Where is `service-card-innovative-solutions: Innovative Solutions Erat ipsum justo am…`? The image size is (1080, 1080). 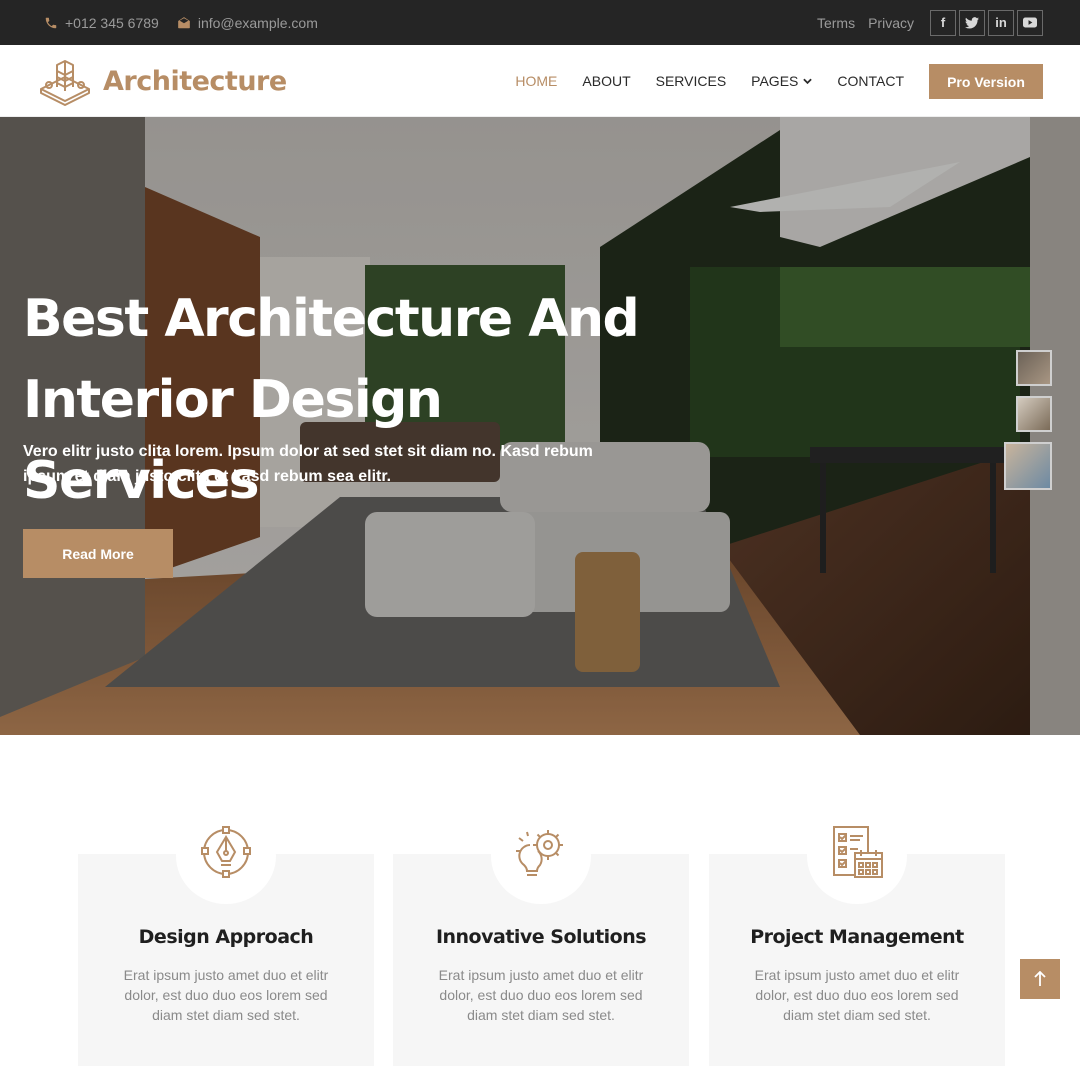 service-card-innovative-solutions: Innovative Solutions Erat ipsum justo am… is located at coordinates (541, 937).